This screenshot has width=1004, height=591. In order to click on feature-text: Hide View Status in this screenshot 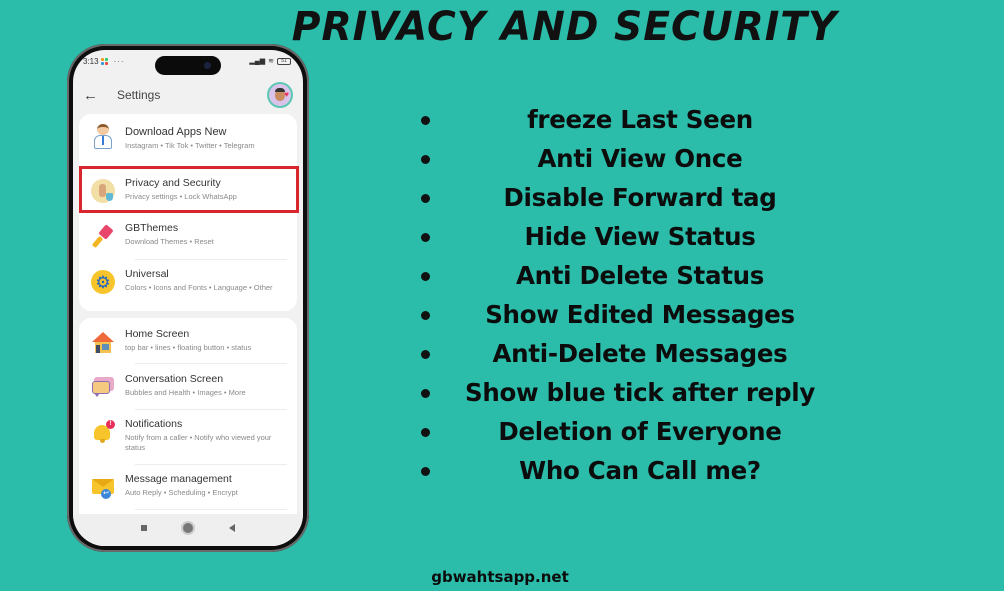, I will do `click(640, 236)`.